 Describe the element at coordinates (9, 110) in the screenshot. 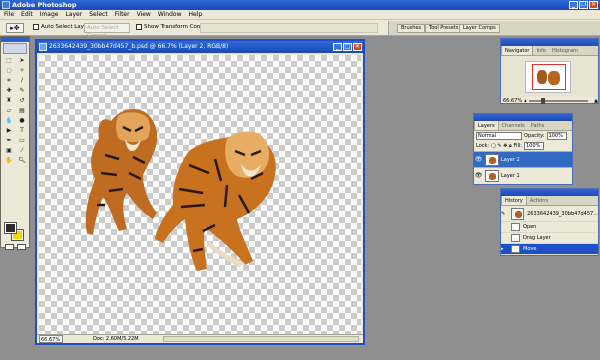

I see `eraser-tool-icon: ▱` at that location.